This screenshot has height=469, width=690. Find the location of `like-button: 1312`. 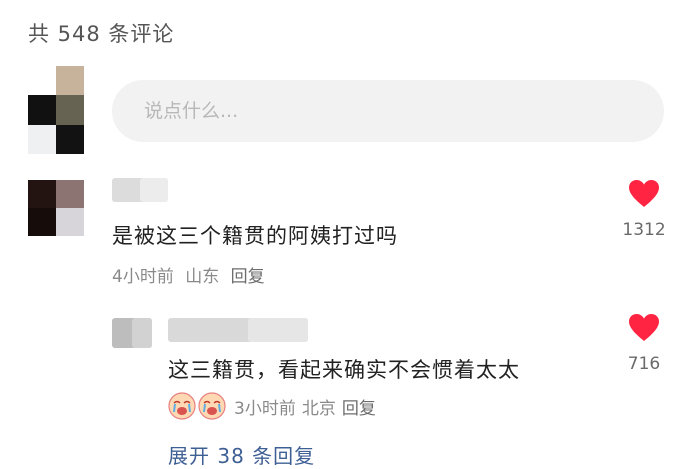

like-button: 1312 is located at coordinates (644, 210).